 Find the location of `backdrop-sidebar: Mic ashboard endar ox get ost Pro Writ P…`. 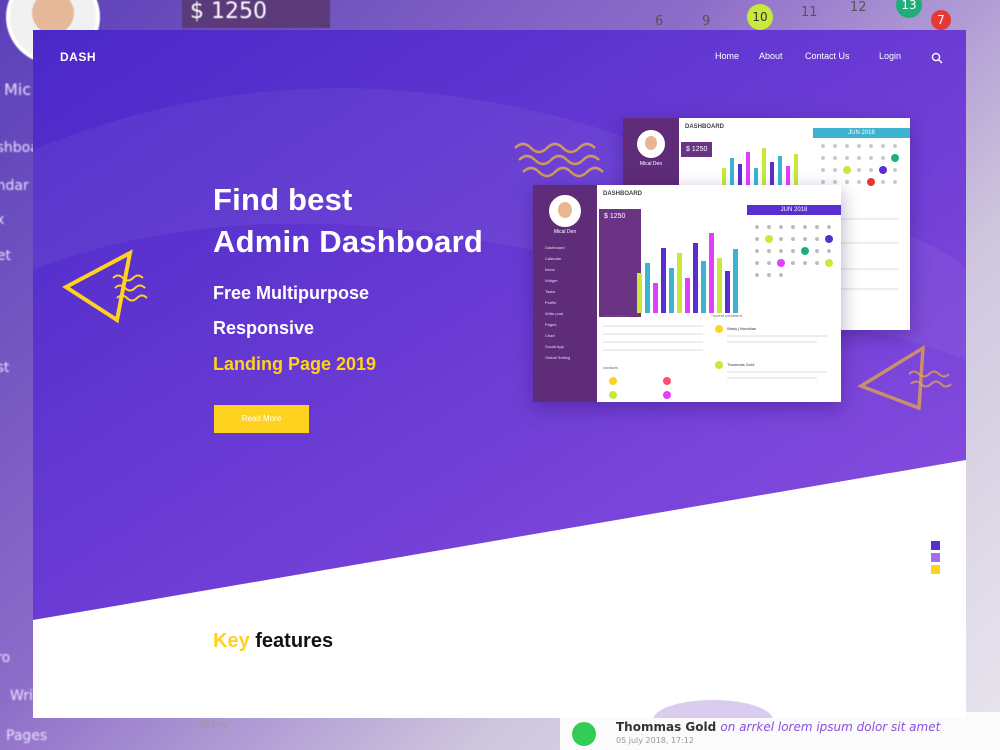

backdrop-sidebar: Mic ashboard endar ox get ost Pro Writ P… is located at coordinates (26, 405).